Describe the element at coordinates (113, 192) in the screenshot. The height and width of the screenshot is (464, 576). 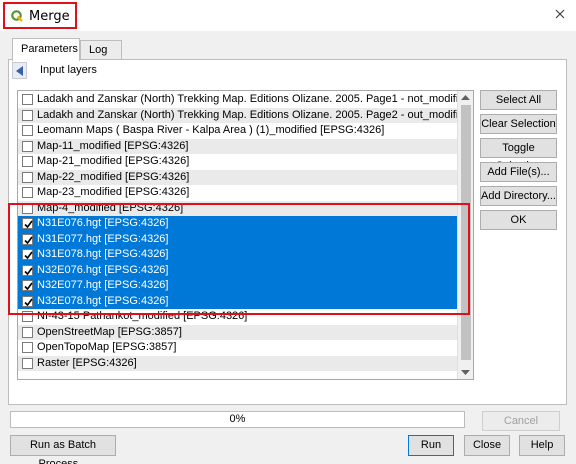
I see `layer-label: Map-23_modified [EPSG:4326]` at that location.